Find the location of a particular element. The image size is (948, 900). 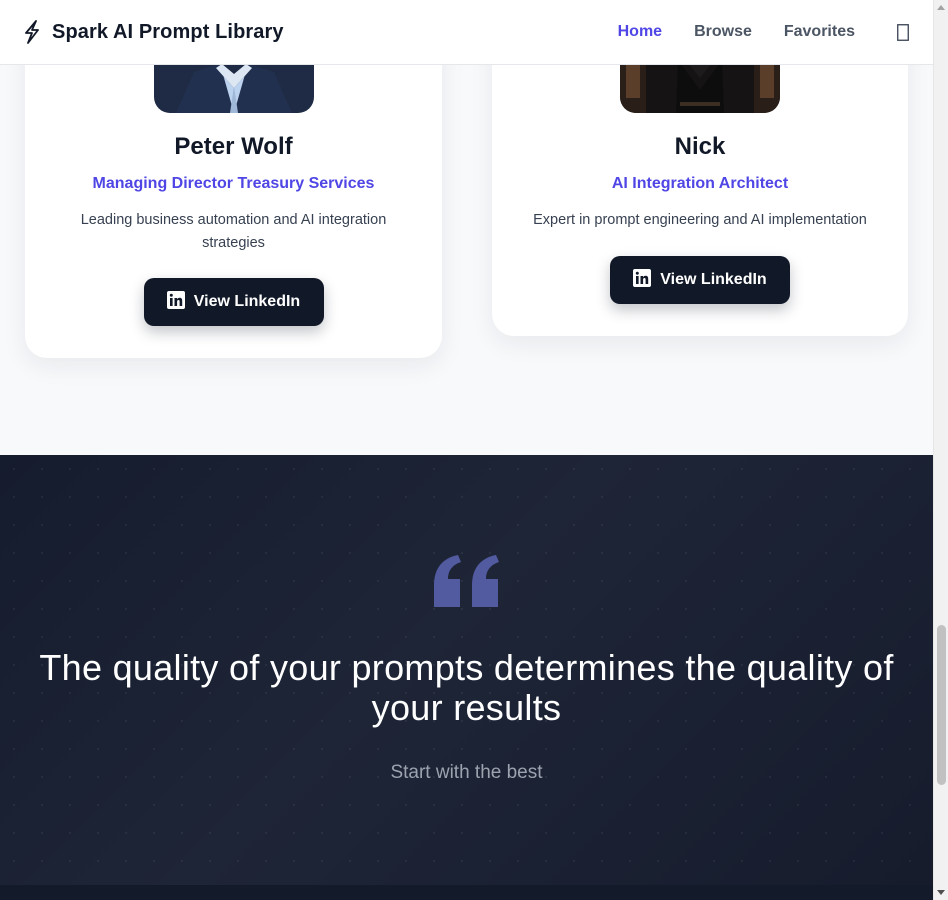

quote-subtext: Start with the best is located at coordinates (466, 772).